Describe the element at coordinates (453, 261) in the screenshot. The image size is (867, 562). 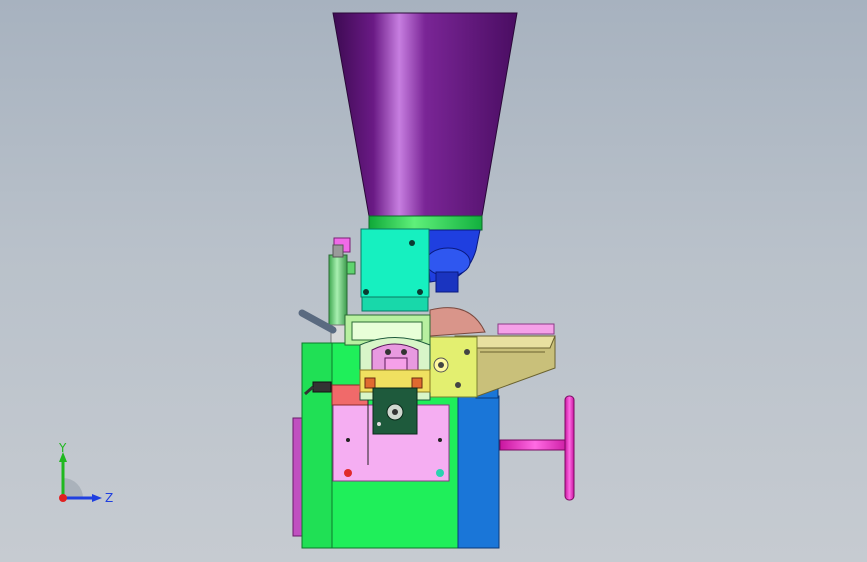
I see `blue-motor` at that location.